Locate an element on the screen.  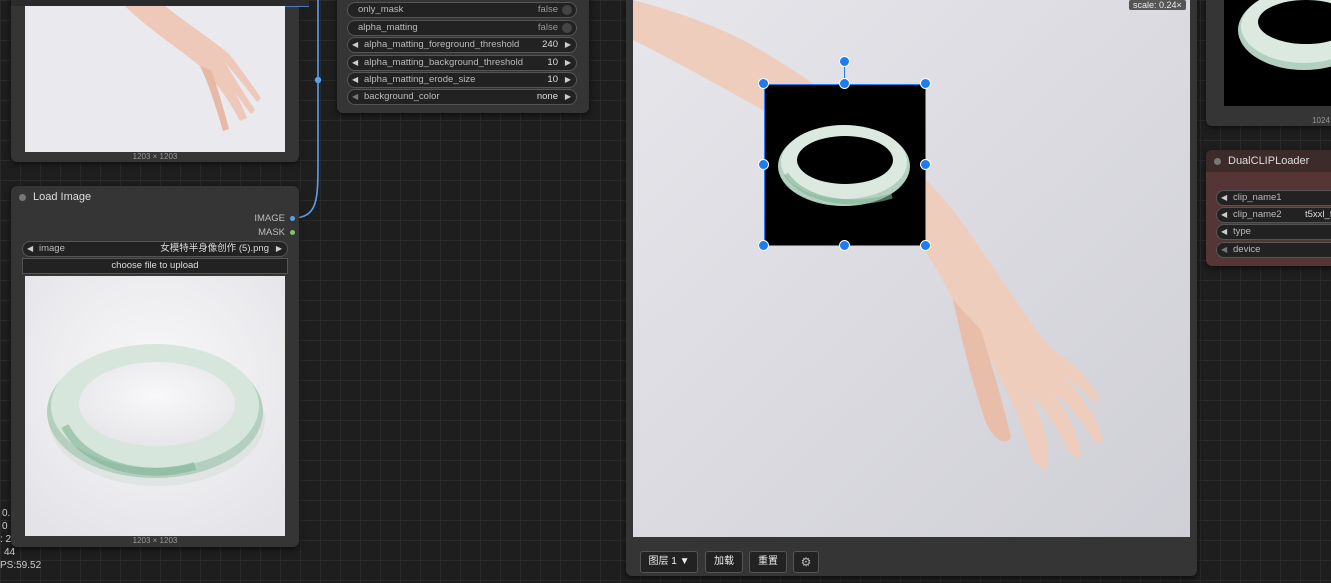
gear-icon: ⚙ is located at coordinates (806, 562).